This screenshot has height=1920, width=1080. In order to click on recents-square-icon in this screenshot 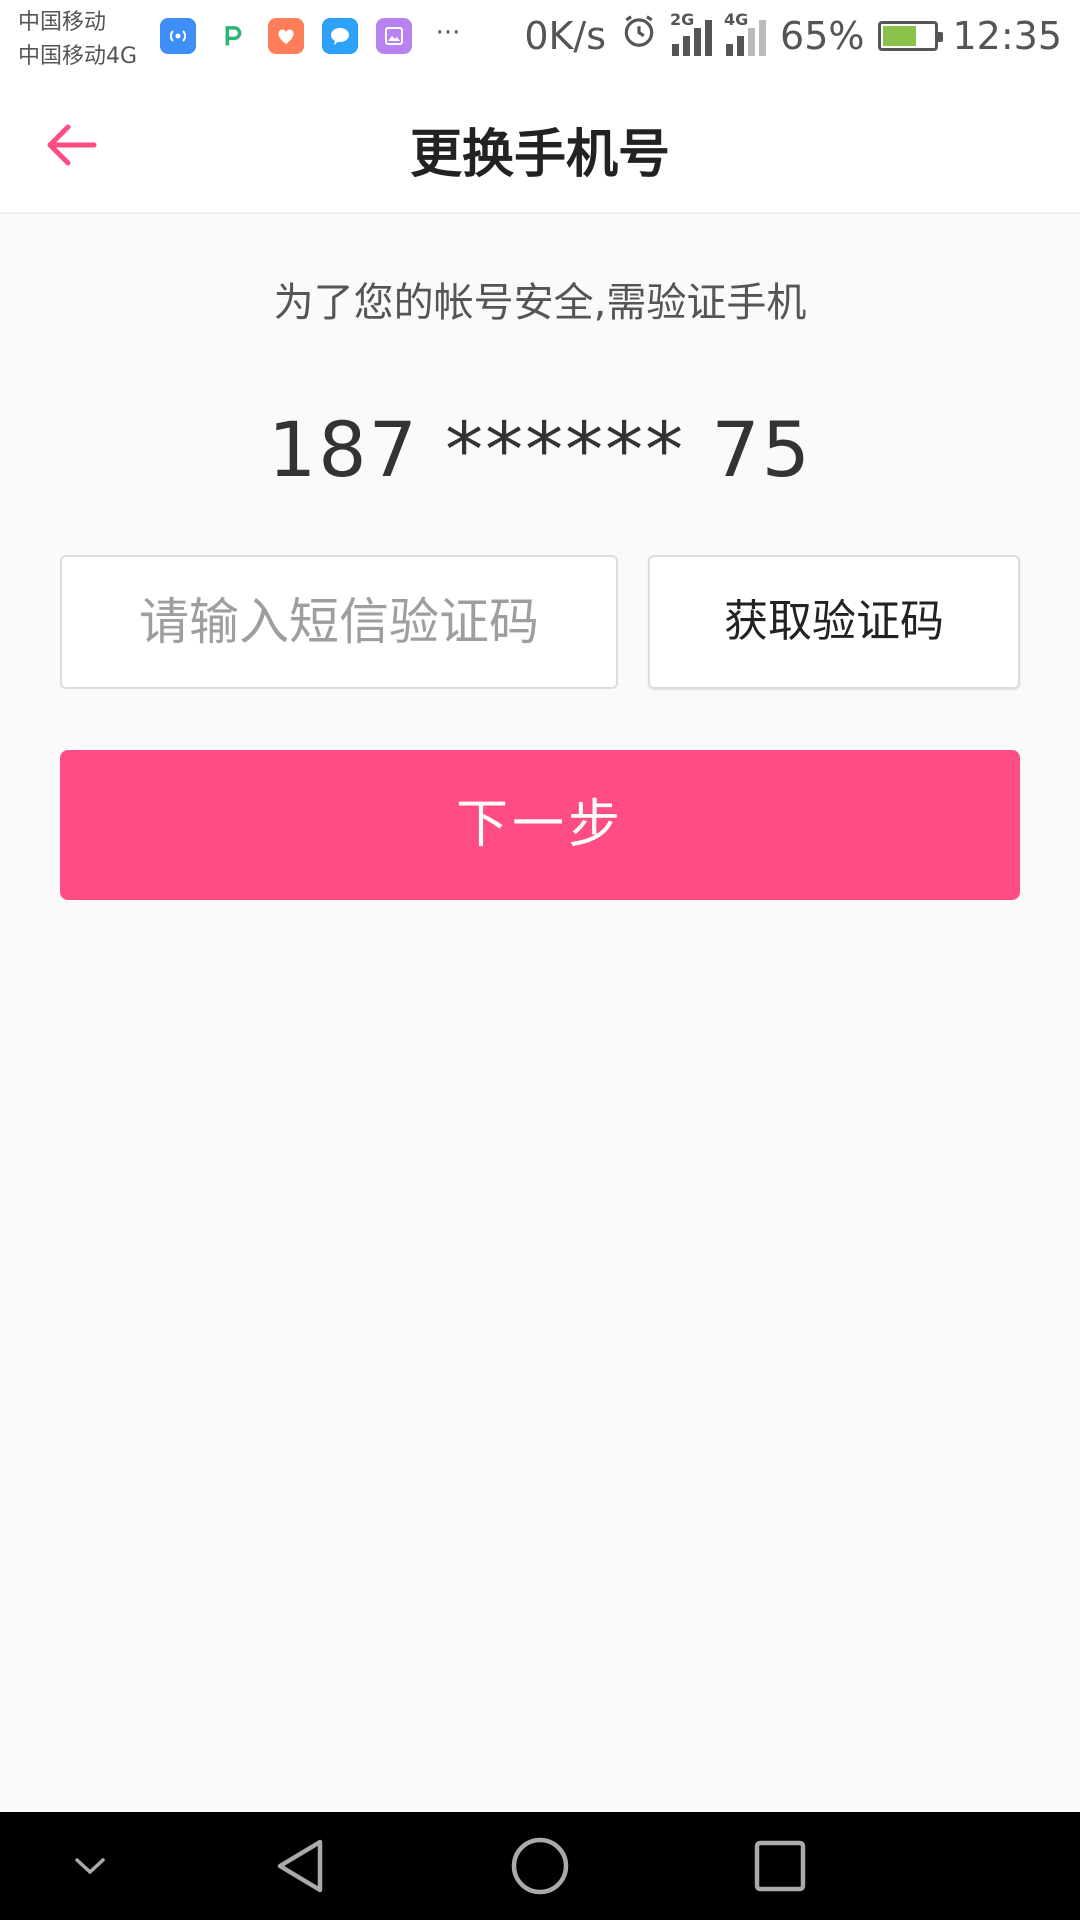, I will do `click(780, 1866)`.